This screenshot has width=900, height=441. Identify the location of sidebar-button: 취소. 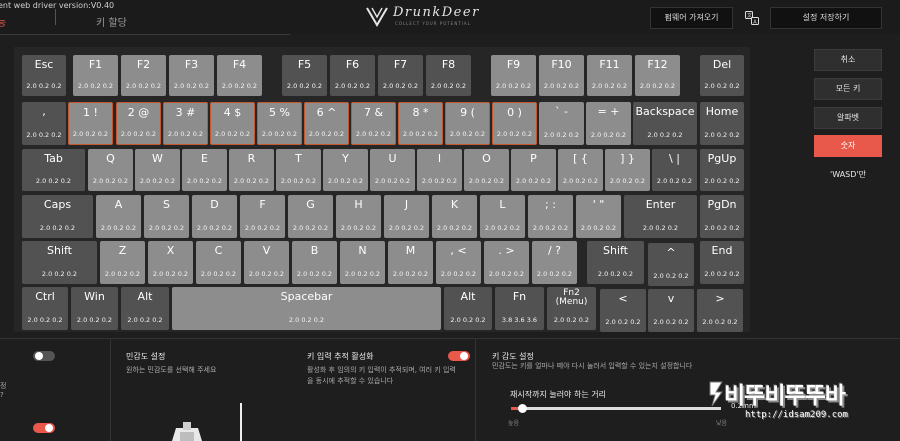
(848, 60).